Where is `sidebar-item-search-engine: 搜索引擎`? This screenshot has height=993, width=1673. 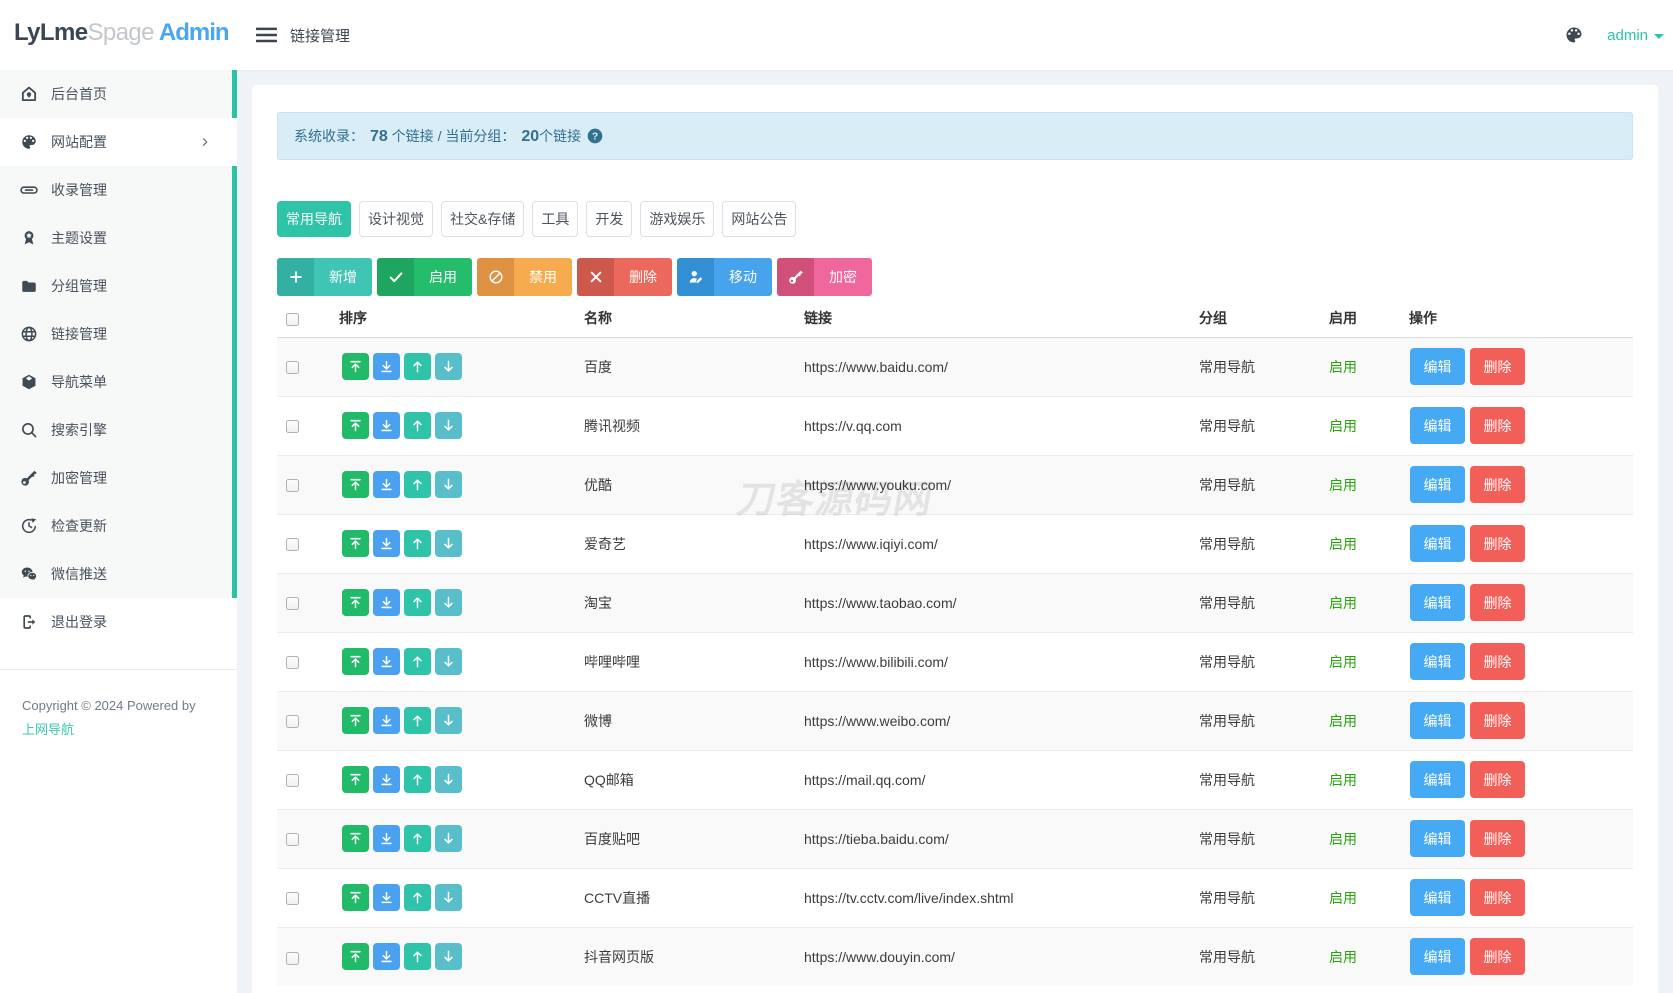
sidebar-item-search-engine: 搜索引擎 is located at coordinates (118, 430).